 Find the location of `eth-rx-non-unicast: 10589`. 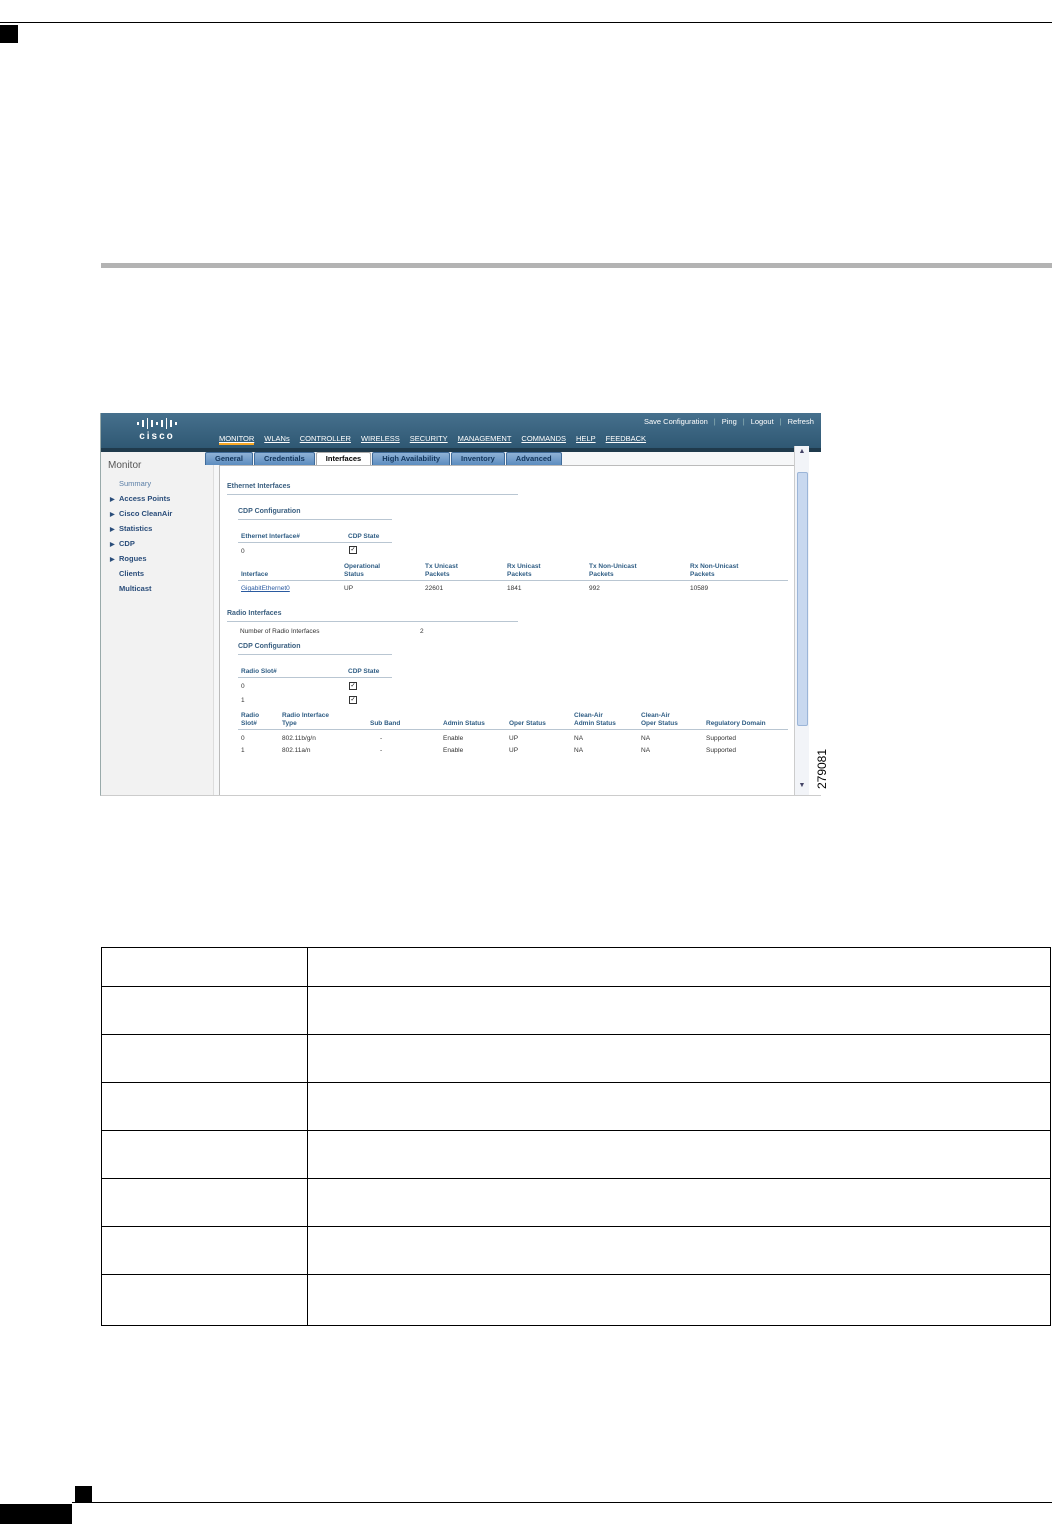

eth-rx-non-unicast: 10589 is located at coordinates (699, 588).